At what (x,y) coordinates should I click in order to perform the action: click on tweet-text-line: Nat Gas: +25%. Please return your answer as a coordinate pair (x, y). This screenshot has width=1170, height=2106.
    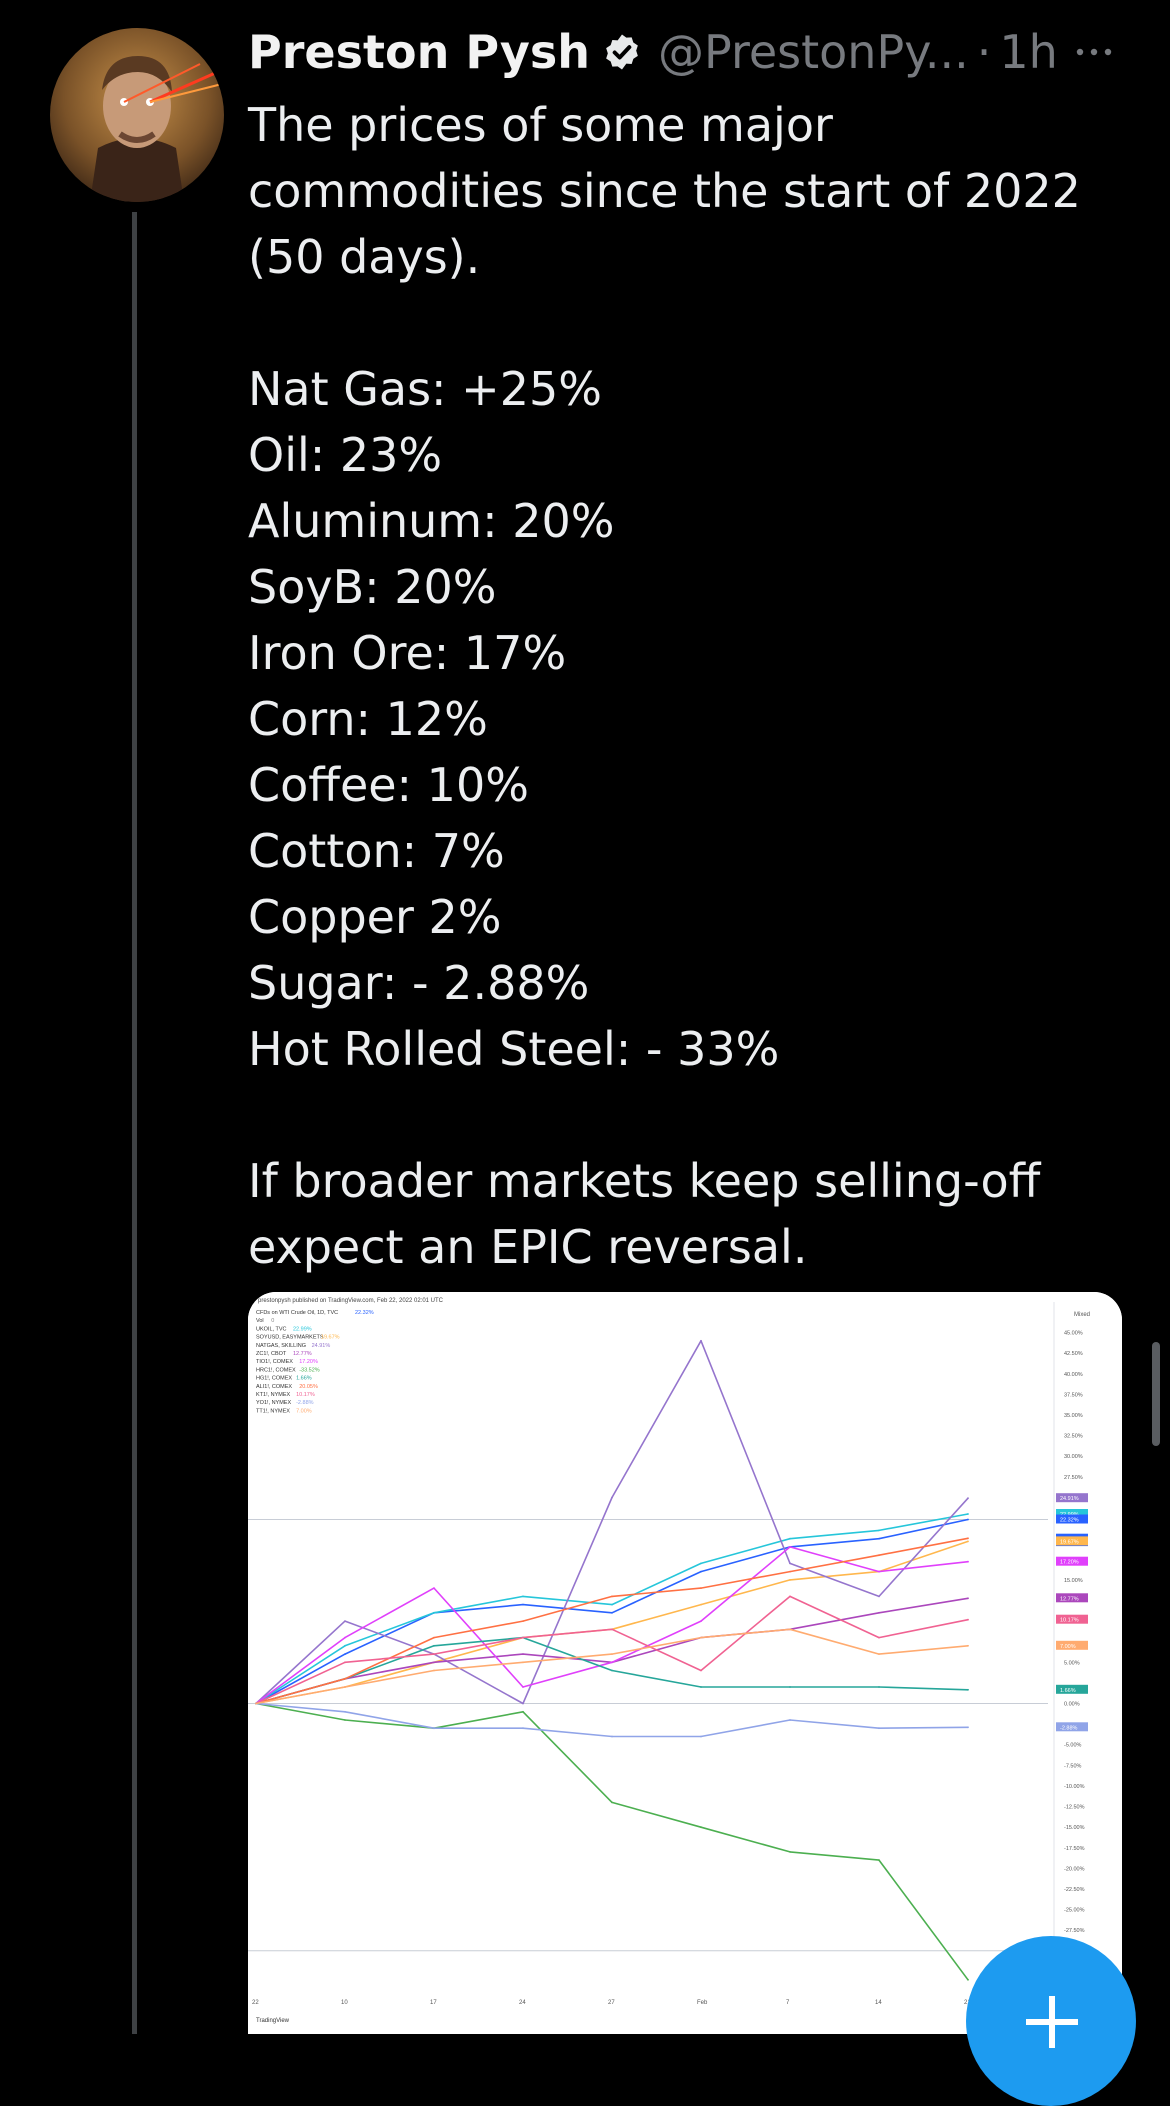
    Looking at the image, I should click on (425, 389).